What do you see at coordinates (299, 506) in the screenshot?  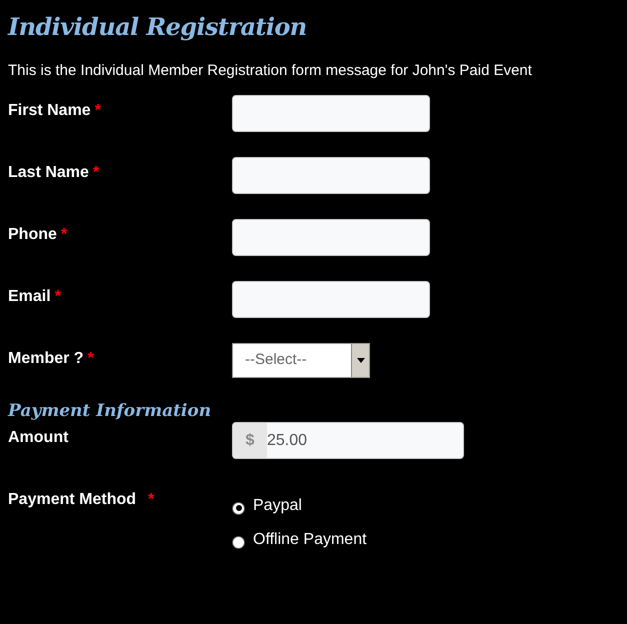 I see `radio-option: Paypal` at bounding box center [299, 506].